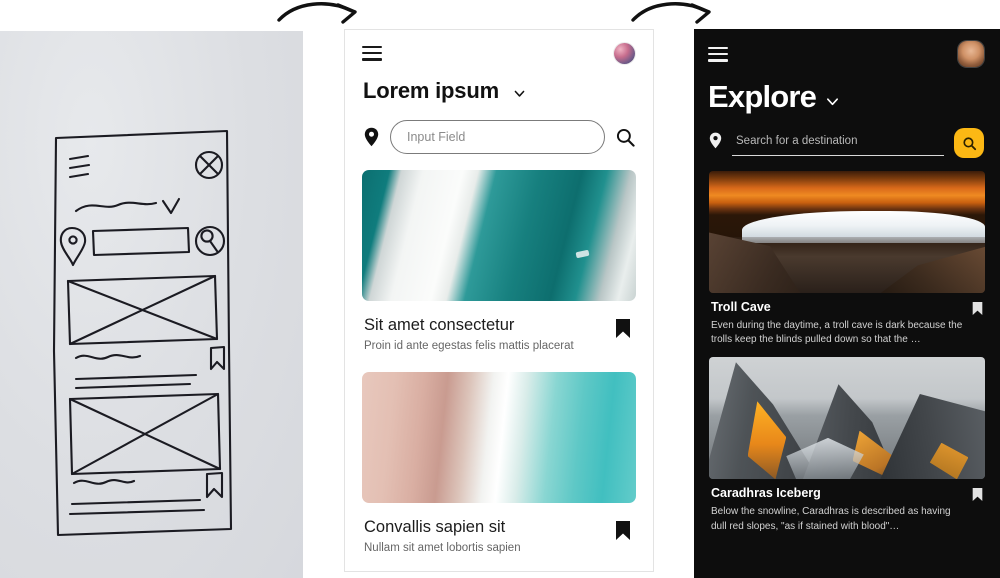 The image size is (1000, 578). Describe the element at coordinates (439, 325) in the screenshot. I see `card-title: Sit amet consectetur` at that location.